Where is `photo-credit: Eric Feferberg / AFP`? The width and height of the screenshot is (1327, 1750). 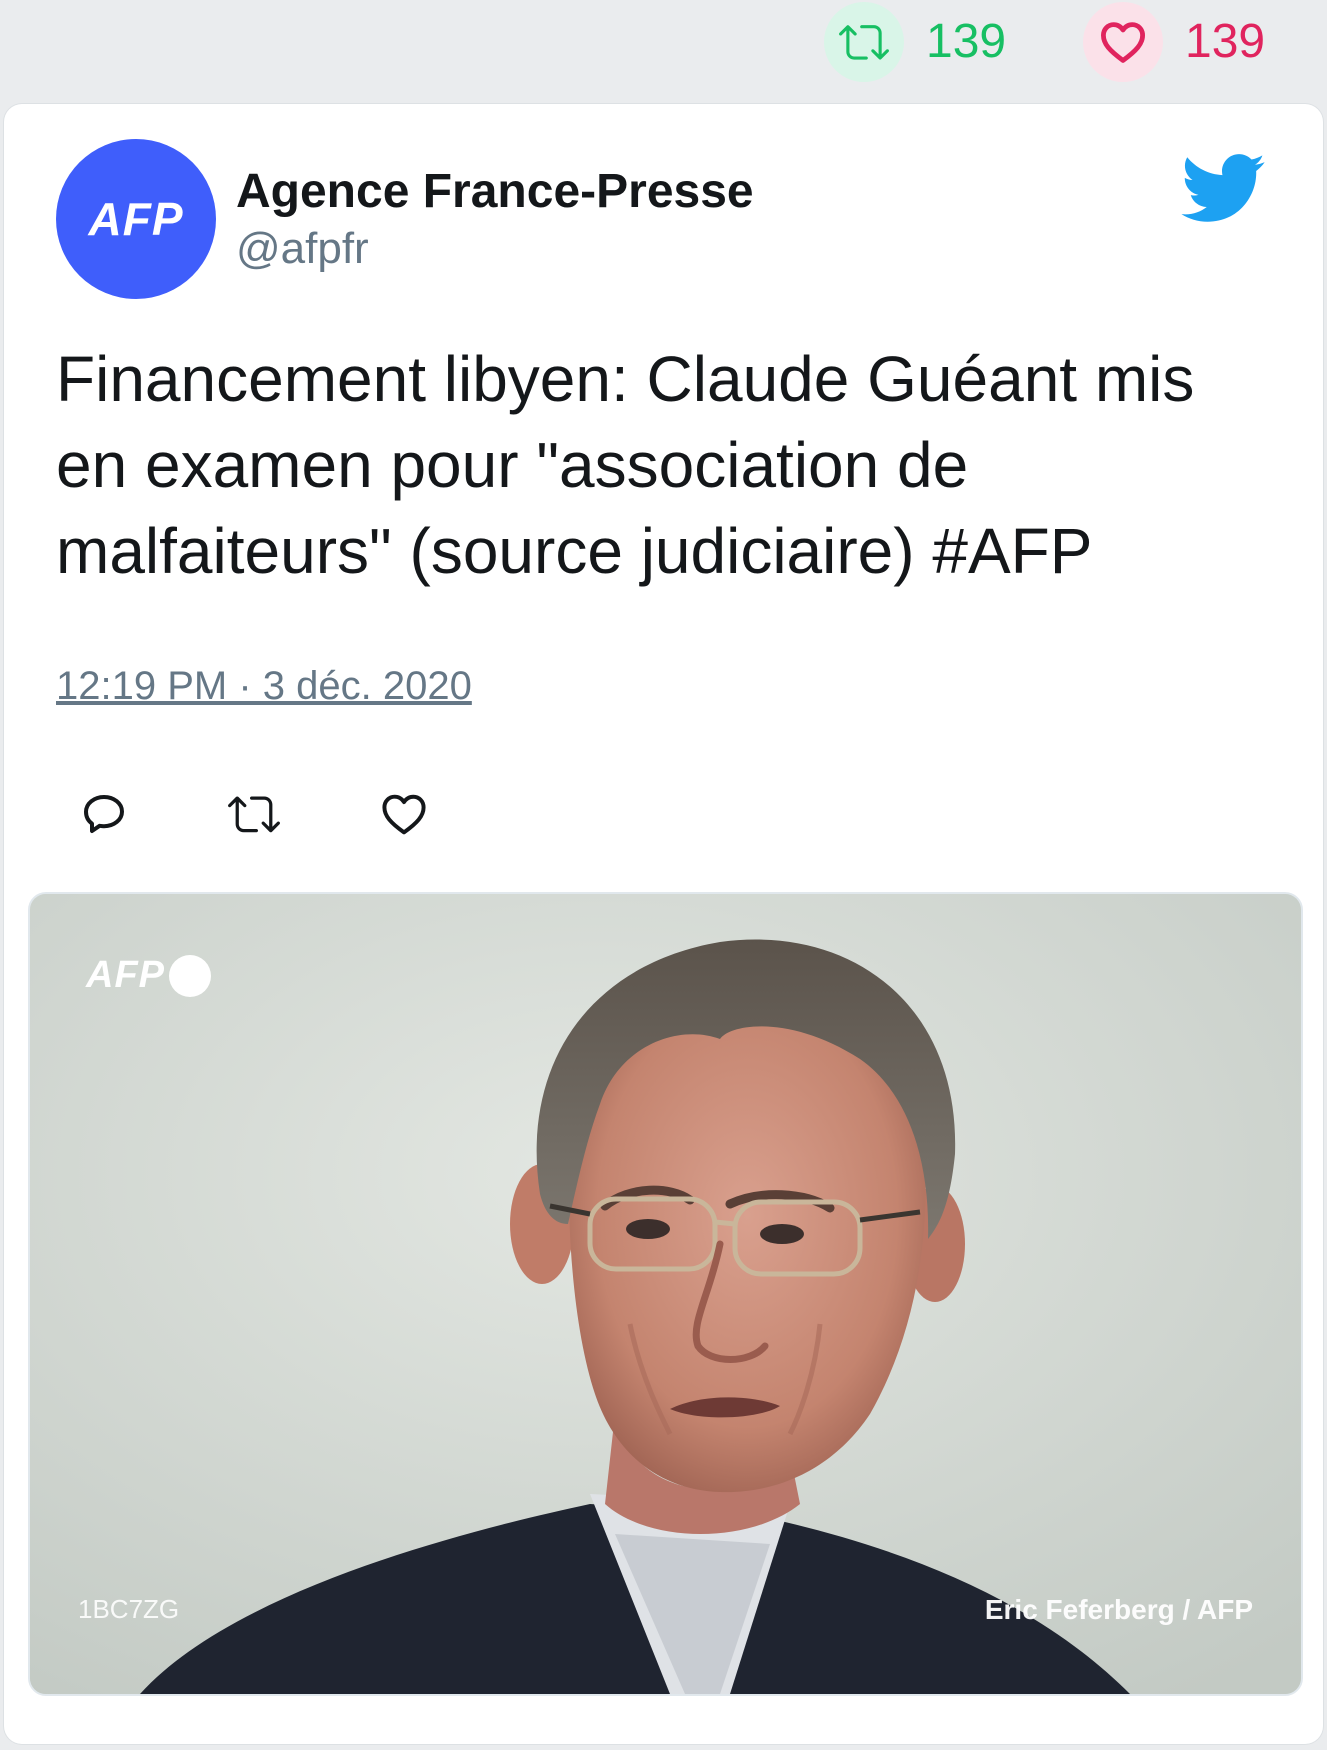
photo-credit: Eric Feferberg / AFP is located at coordinates (1118, 1609).